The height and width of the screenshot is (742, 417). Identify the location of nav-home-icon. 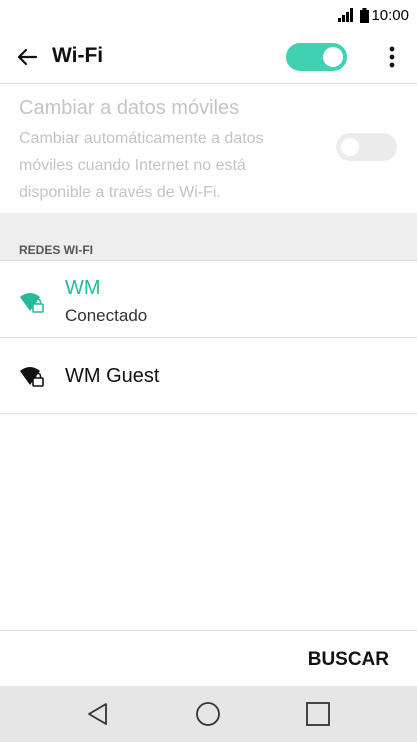
(208, 714).